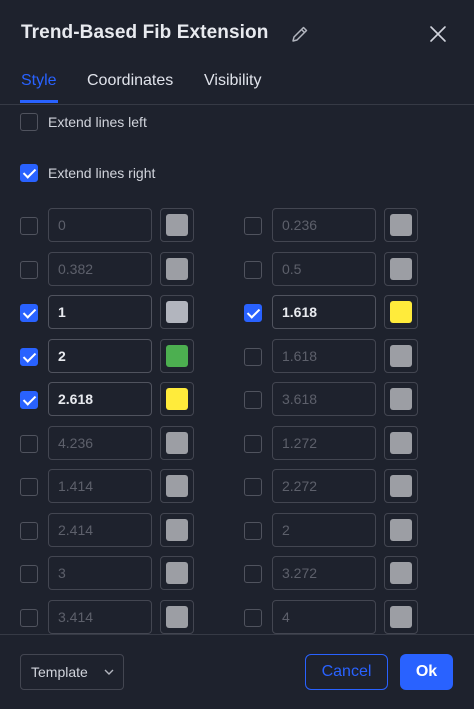 This screenshot has height=709, width=474. What do you see at coordinates (100, 530) in the screenshot?
I see `level-value-input: 2.414` at bounding box center [100, 530].